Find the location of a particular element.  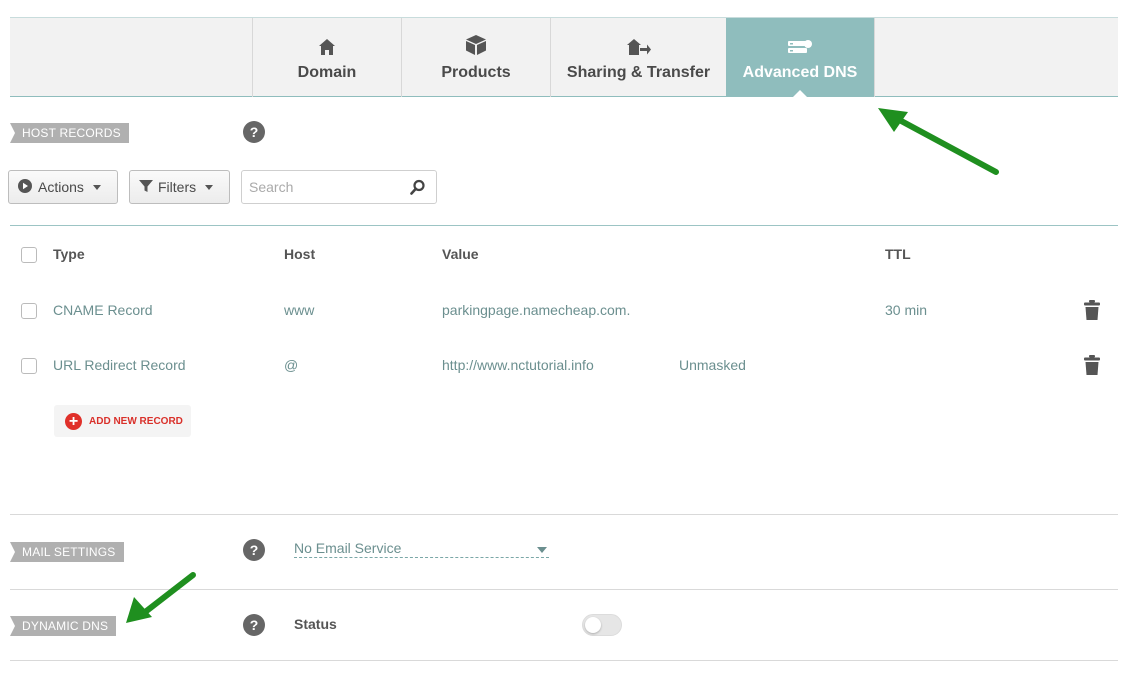

funnel-icon is located at coordinates (146, 187).